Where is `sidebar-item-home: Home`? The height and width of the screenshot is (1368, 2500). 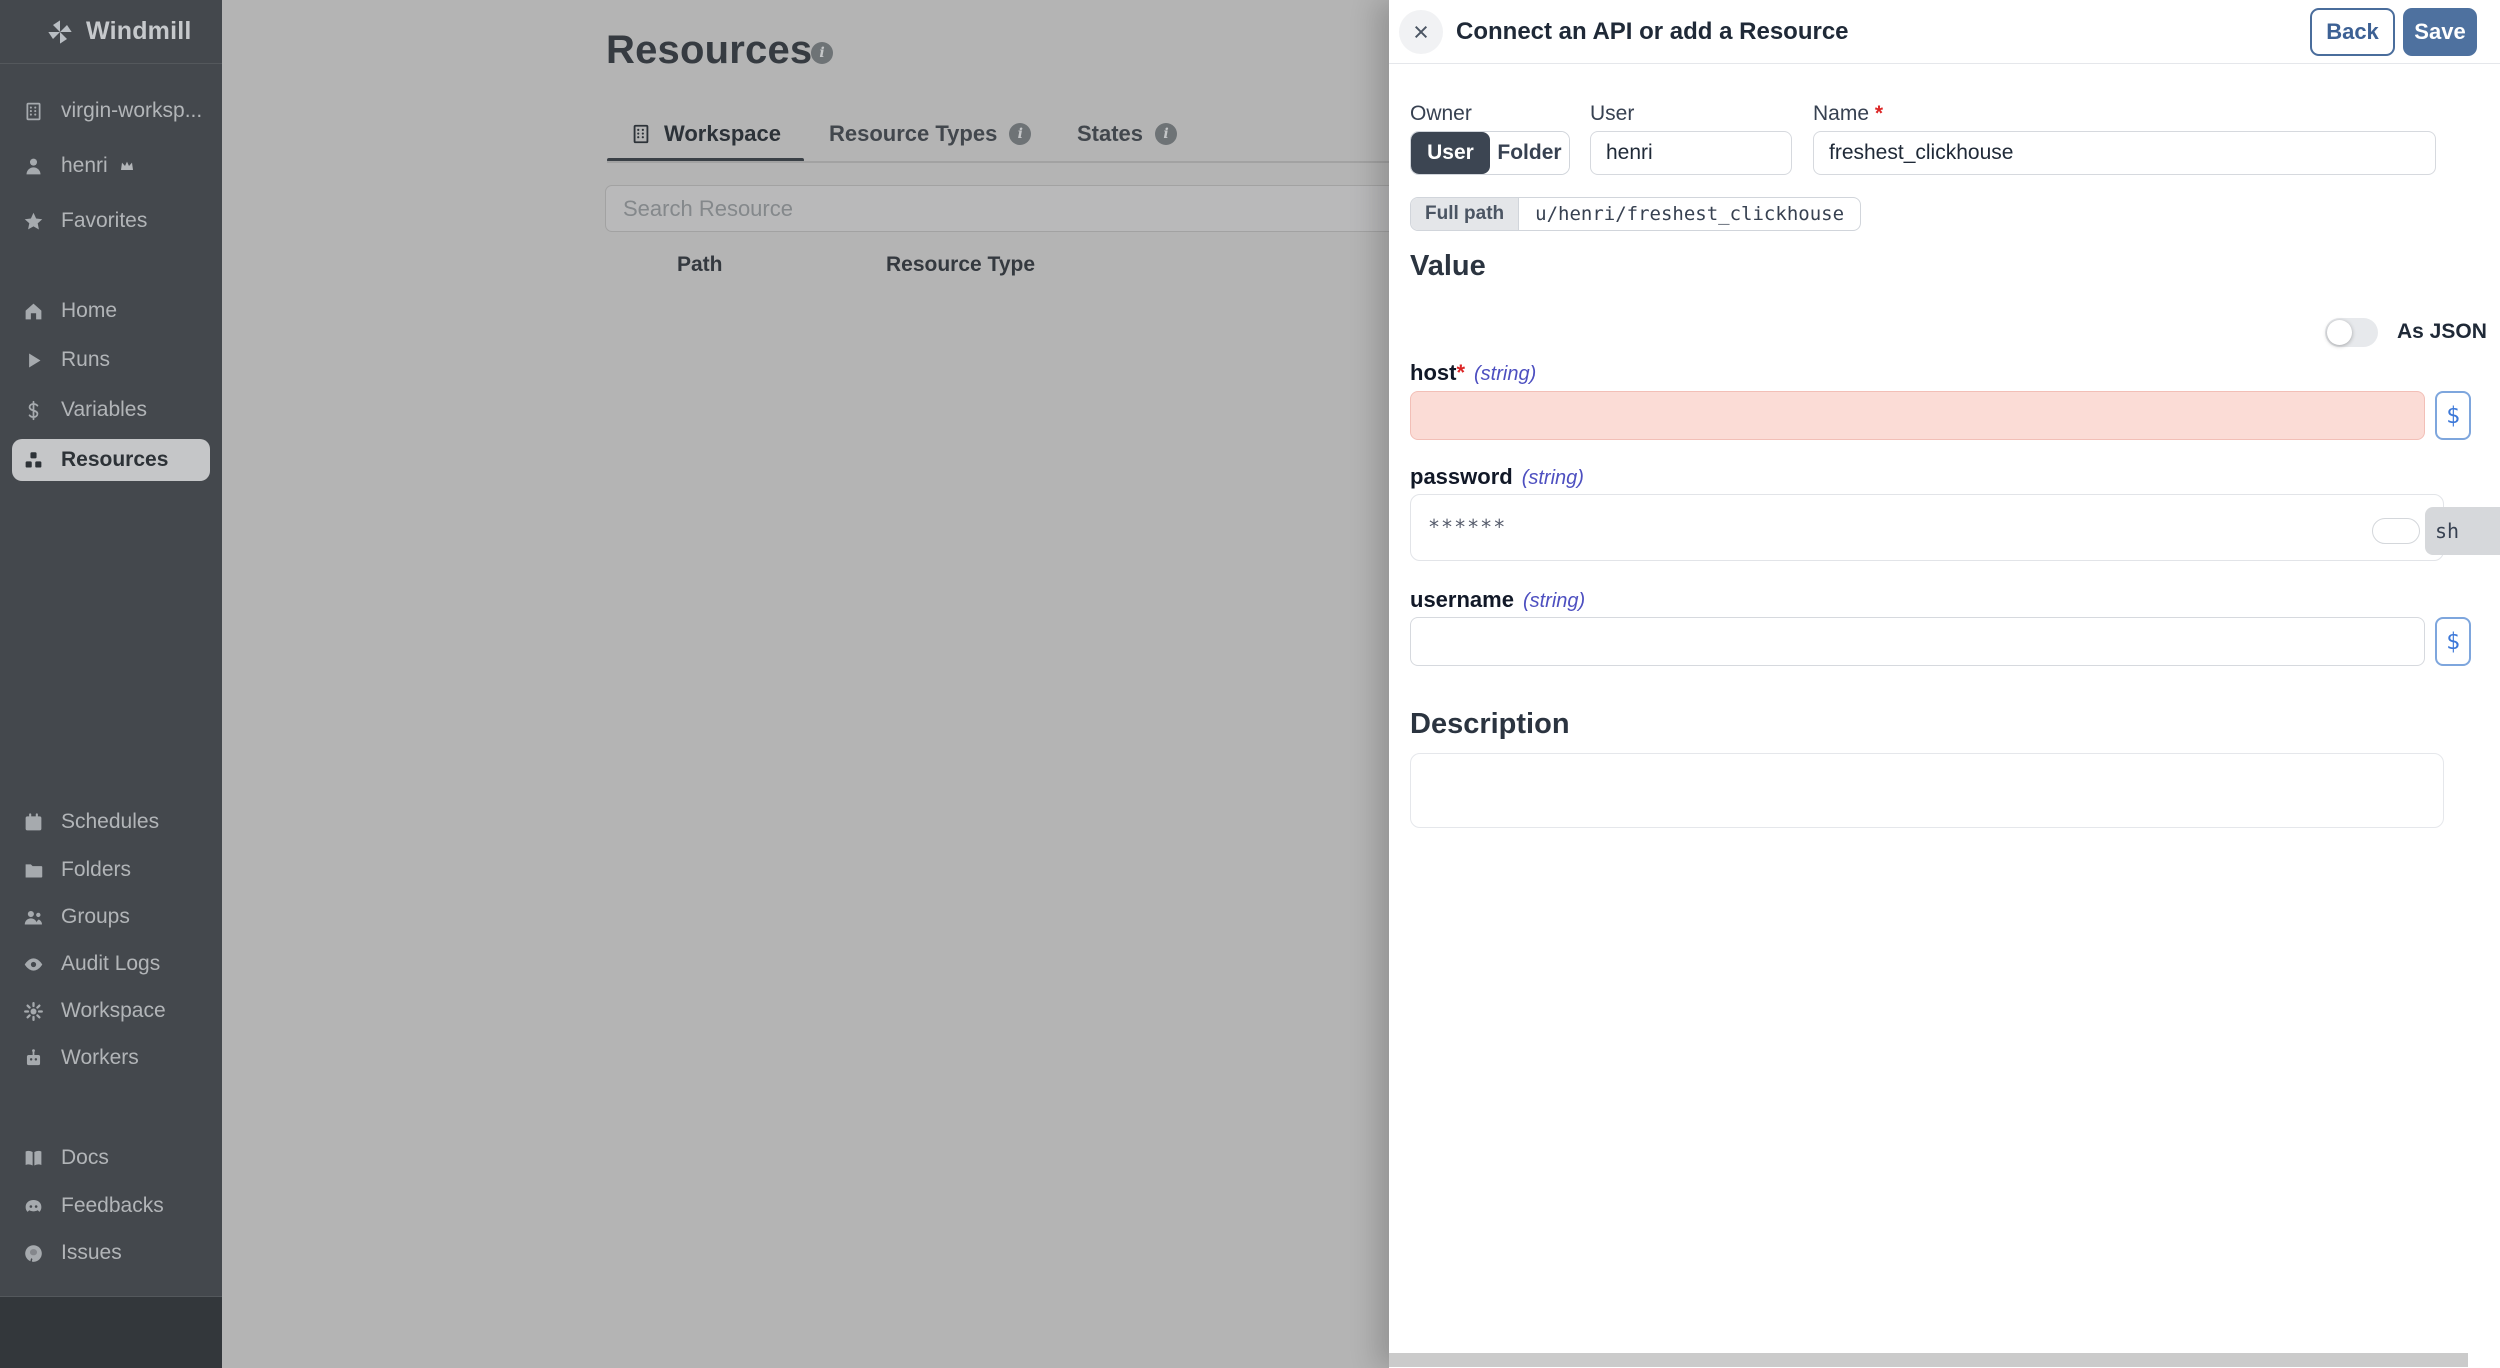 sidebar-item-home: Home is located at coordinates (111, 311).